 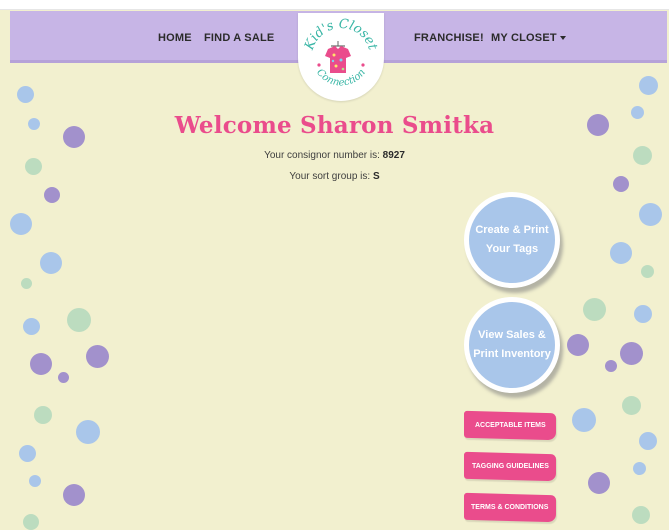 What do you see at coordinates (524, 38) in the screenshot?
I see `nav-my-closet-label: MY CLOSET` at bounding box center [524, 38].